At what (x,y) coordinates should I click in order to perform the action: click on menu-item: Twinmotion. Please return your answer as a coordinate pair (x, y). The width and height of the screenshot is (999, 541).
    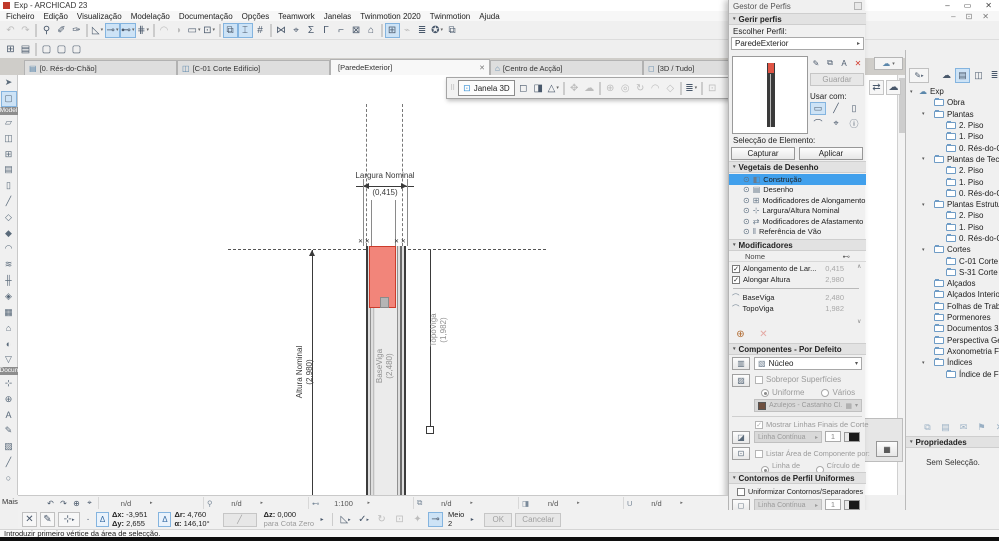
    Looking at the image, I should click on (450, 16).